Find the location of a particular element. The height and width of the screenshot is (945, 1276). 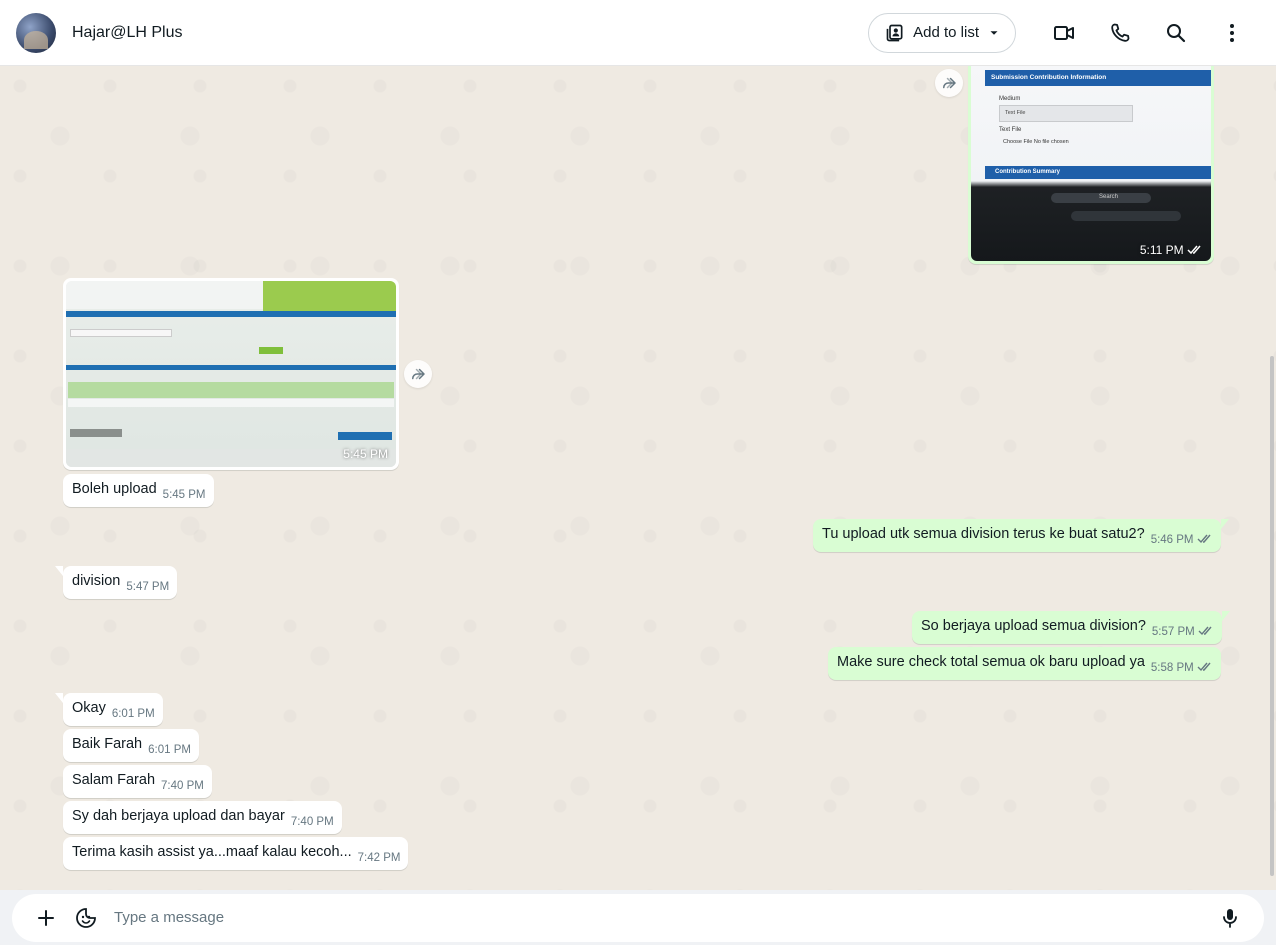

message-text: Salam Farah is located at coordinates (114, 780).